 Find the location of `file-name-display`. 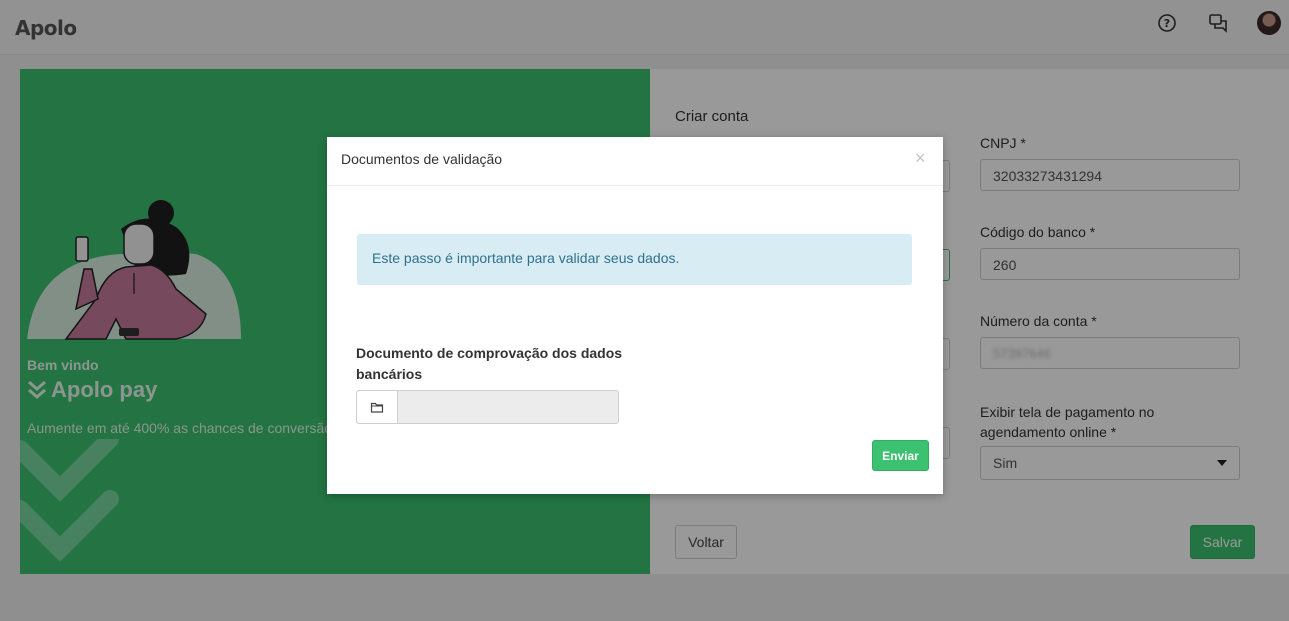

file-name-display is located at coordinates (508, 407).